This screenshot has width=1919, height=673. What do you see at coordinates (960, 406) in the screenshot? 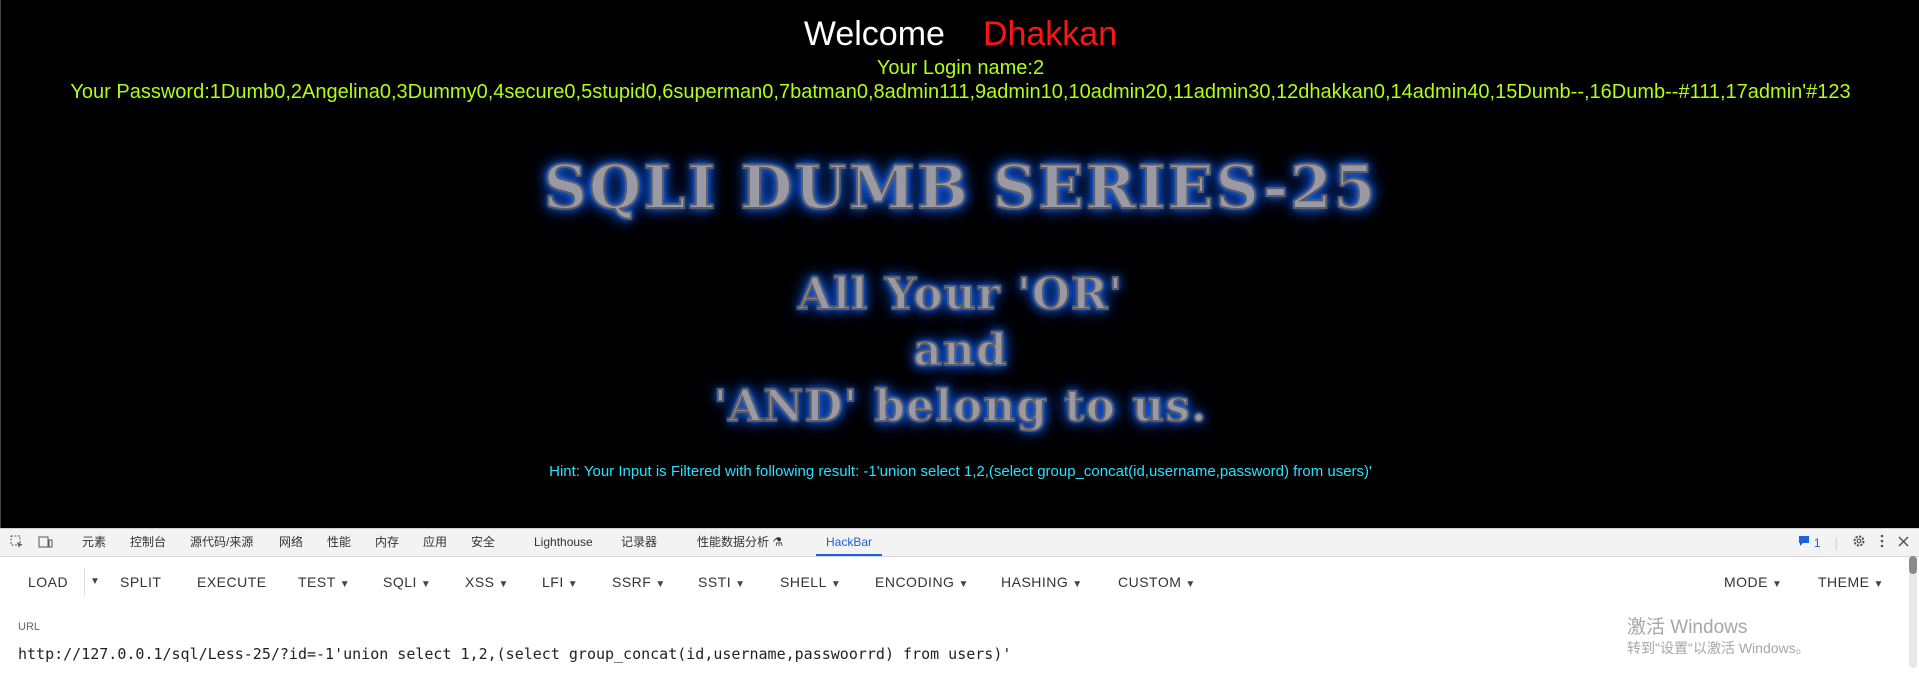
I see `tagline-line-3: 'AND' belong to us.` at bounding box center [960, 406].